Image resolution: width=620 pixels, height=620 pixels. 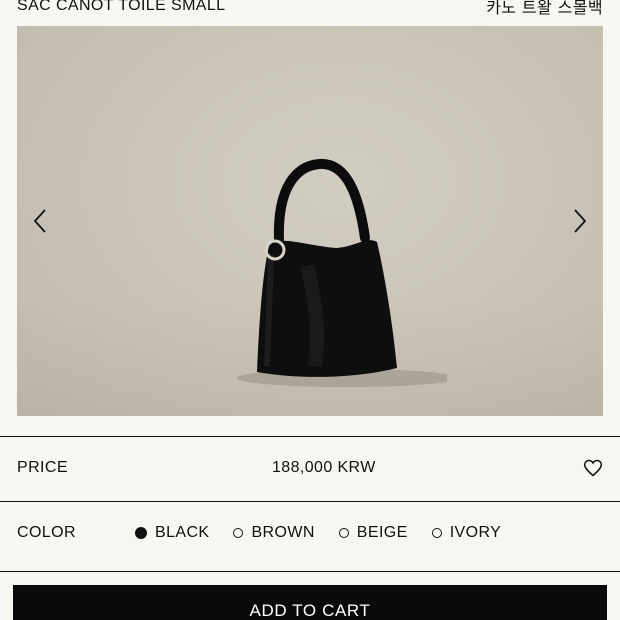 I want to click on color-row: COLOR BLACK BROWN BEIGE IVORY, so click(x=310, y=533).